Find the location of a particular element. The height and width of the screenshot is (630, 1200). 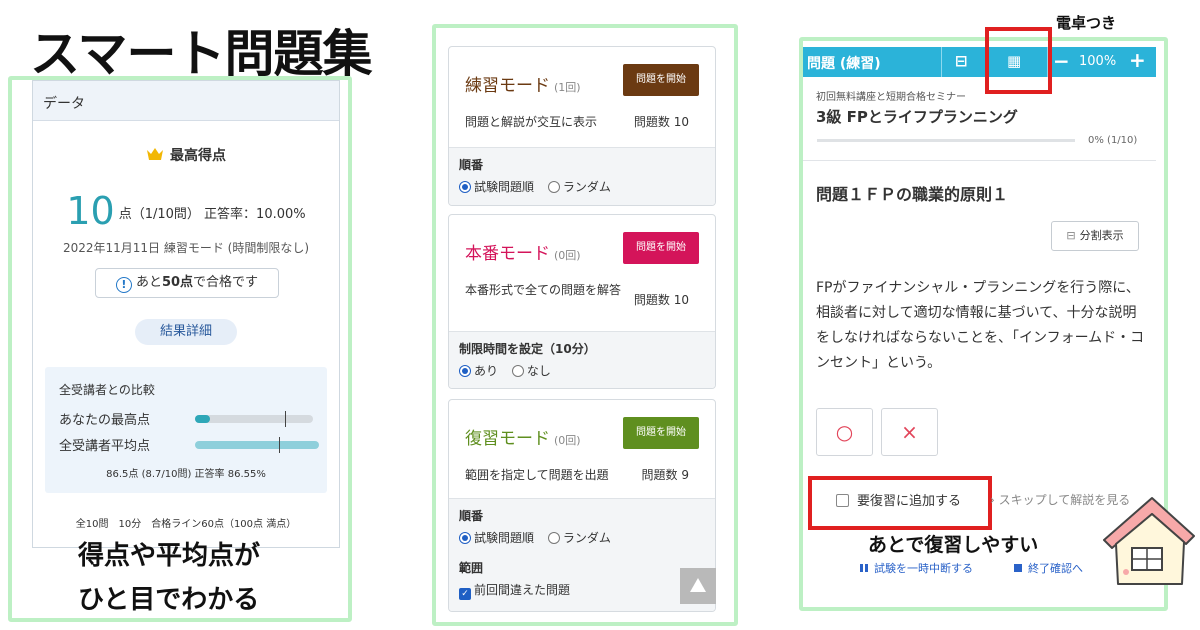

start-review-button: 問題を開始 is located at coordinates (661, 433).